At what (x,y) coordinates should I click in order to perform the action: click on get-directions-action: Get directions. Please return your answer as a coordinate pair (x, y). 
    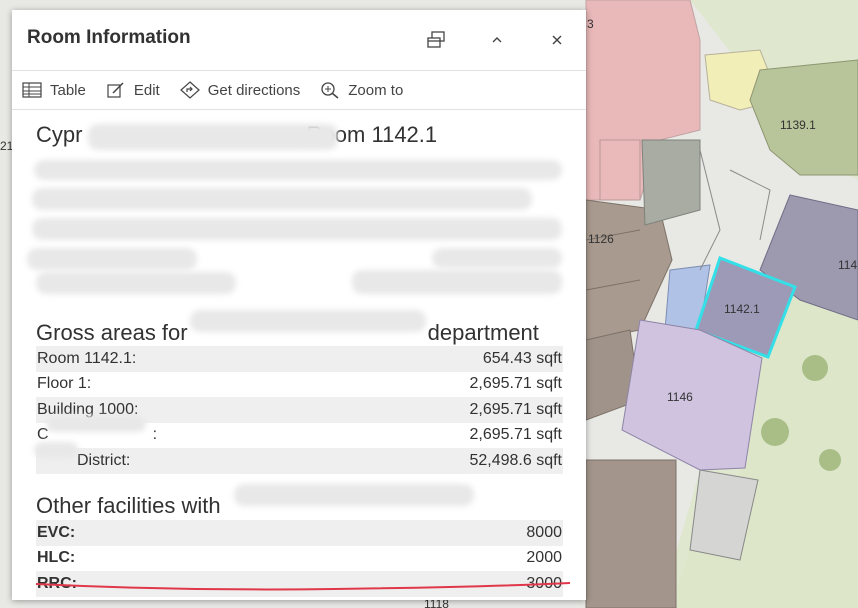
    Looking at the image, I should click on (240, 90).